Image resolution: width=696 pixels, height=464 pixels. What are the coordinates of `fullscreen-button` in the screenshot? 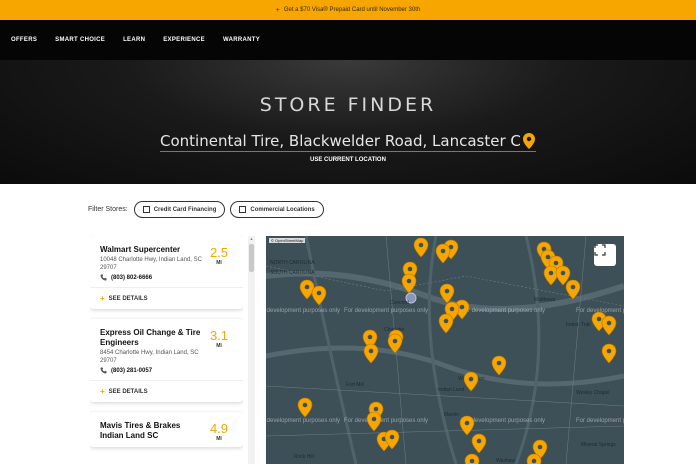 It's located at (605, 255).